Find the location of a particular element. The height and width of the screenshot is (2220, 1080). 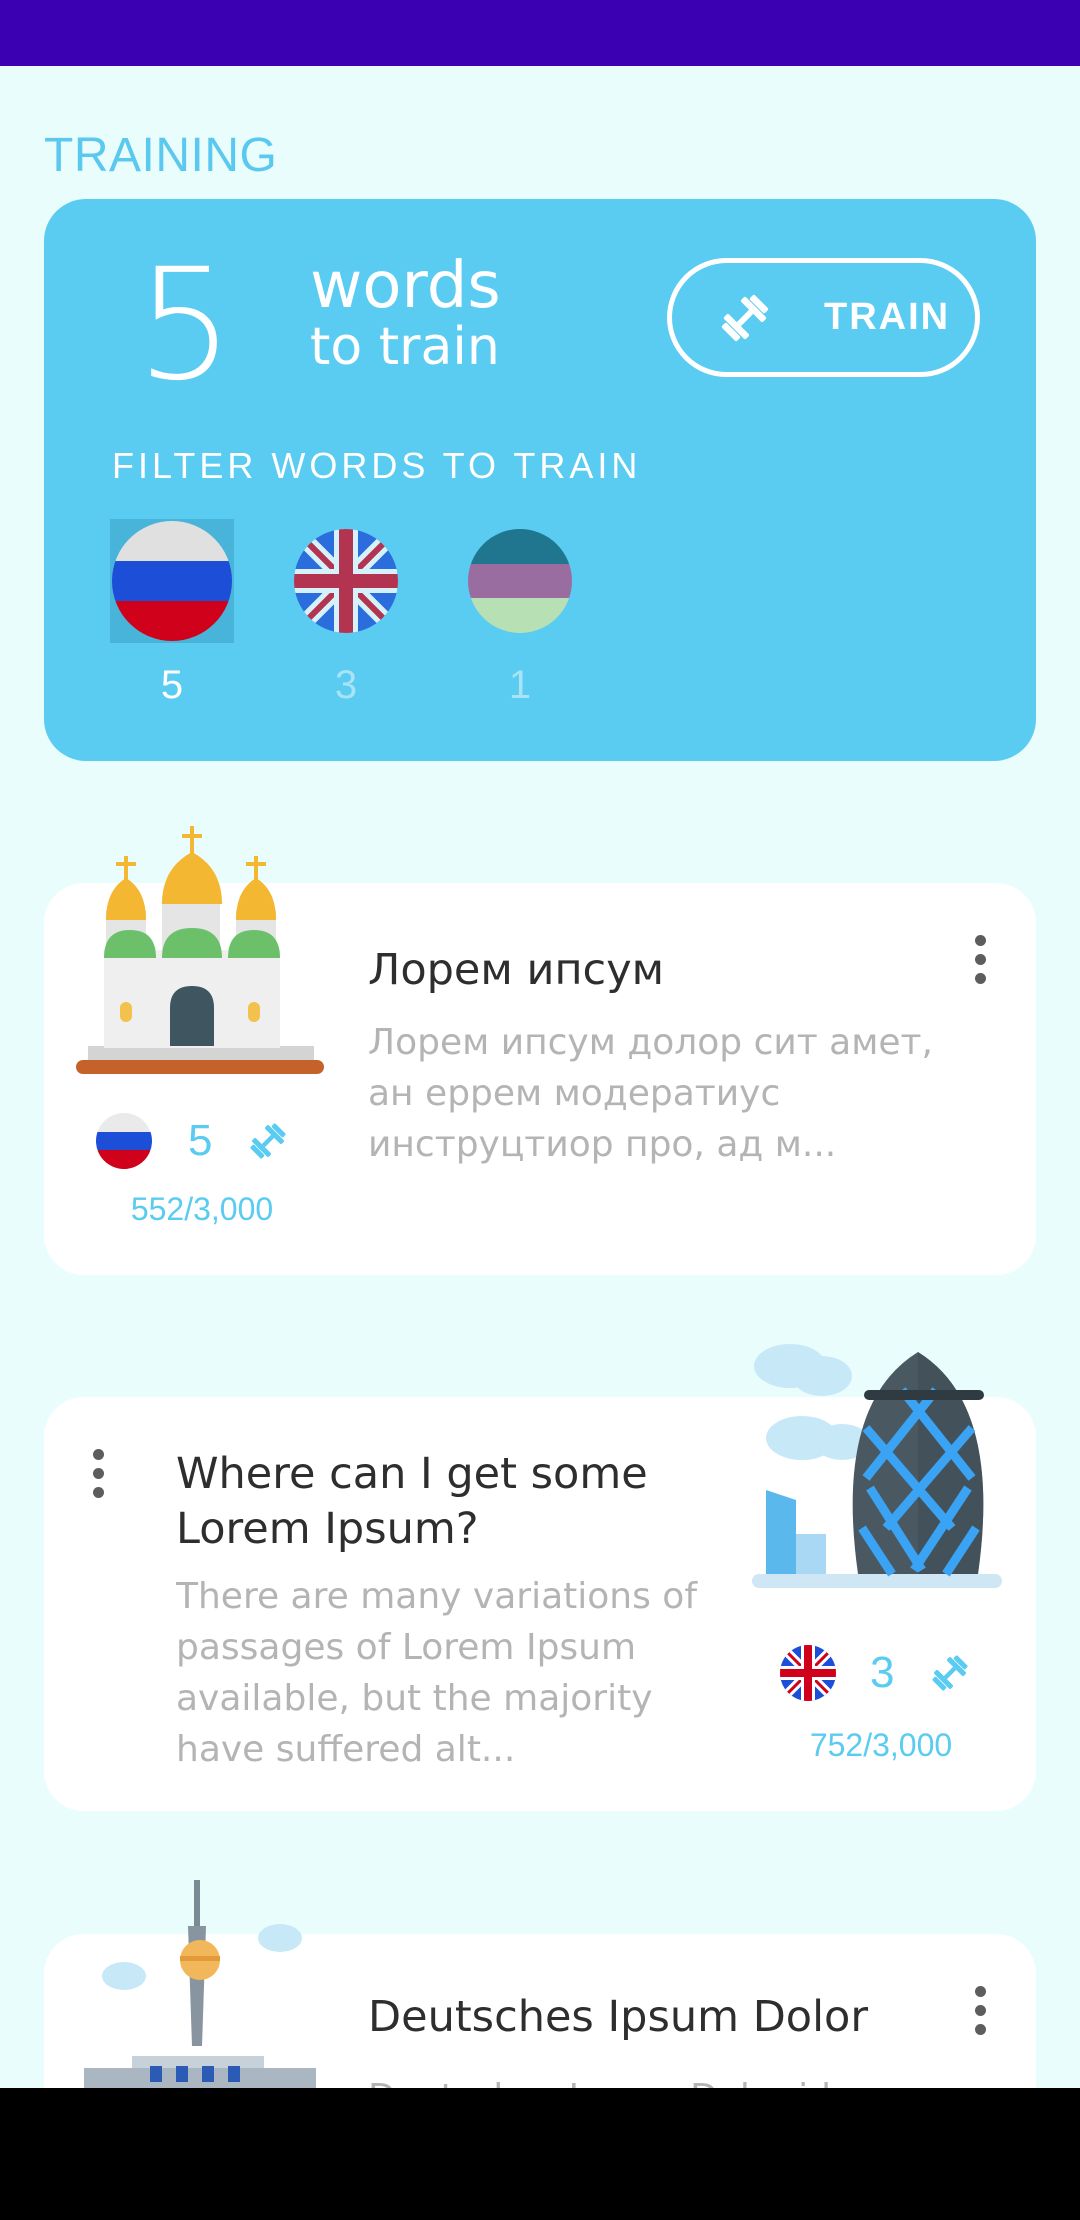

filter-english: 3 is located at coordinates (346, 619).